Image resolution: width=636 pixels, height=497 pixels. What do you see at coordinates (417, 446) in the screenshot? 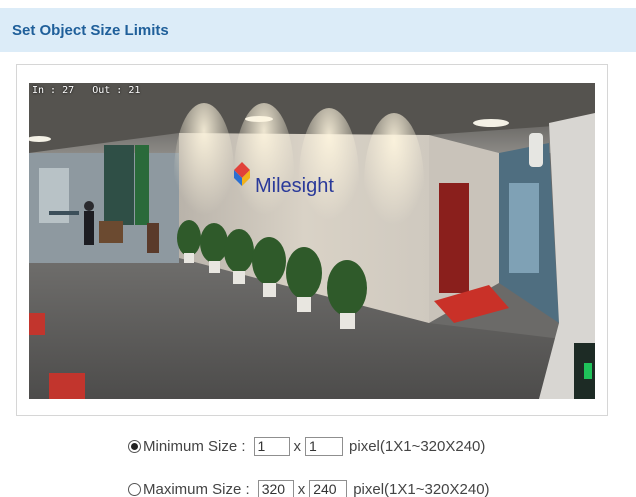
I see `minimum-size-range: pixel(1X1~320X240)` at bounding box center [417, 446].